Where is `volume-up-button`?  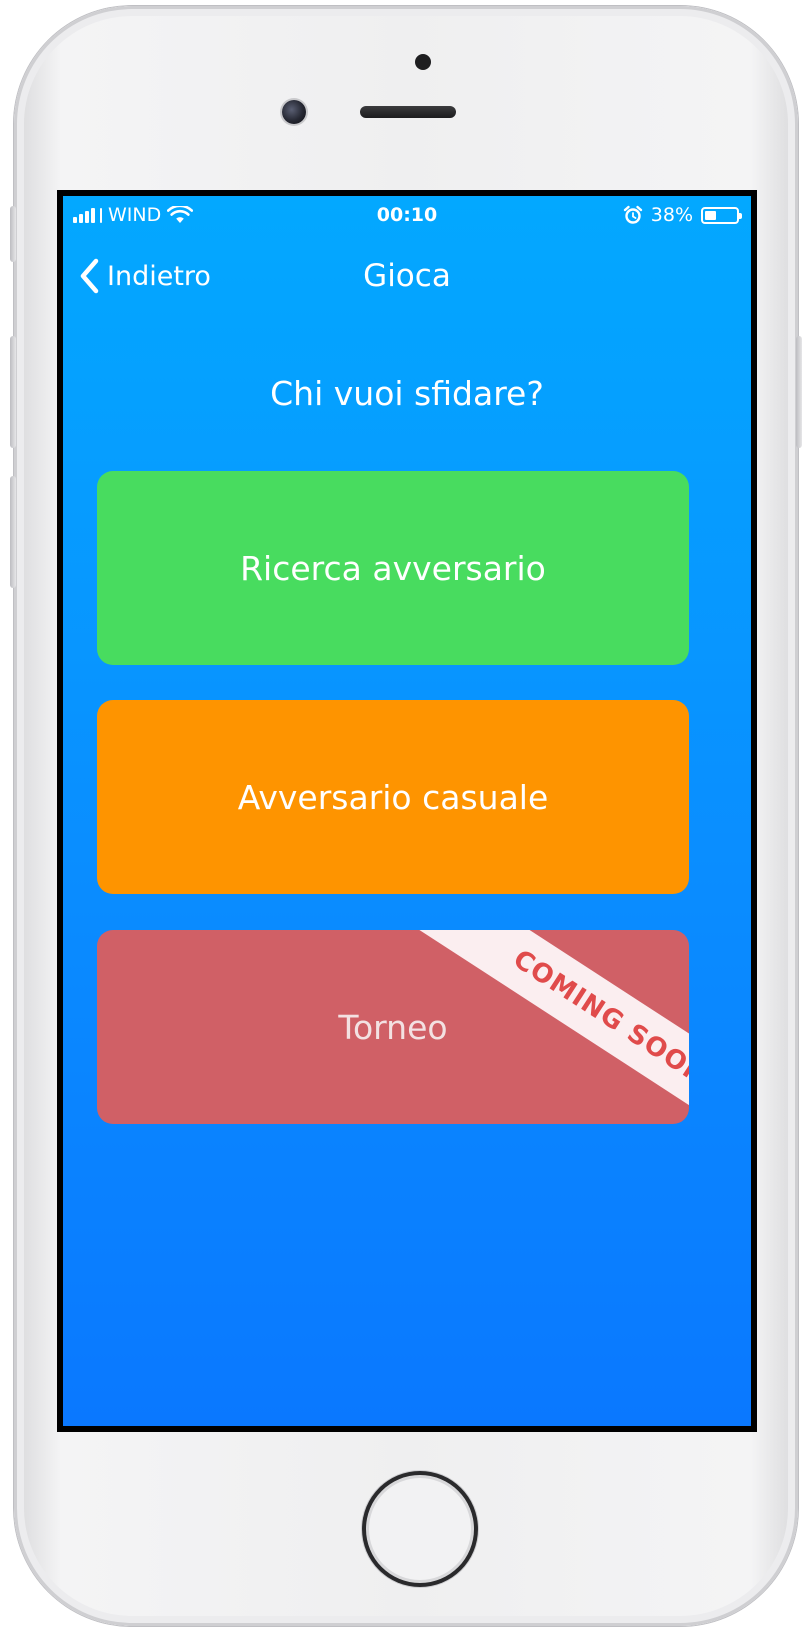 volume-up-button is located at coordinates (13, 392).